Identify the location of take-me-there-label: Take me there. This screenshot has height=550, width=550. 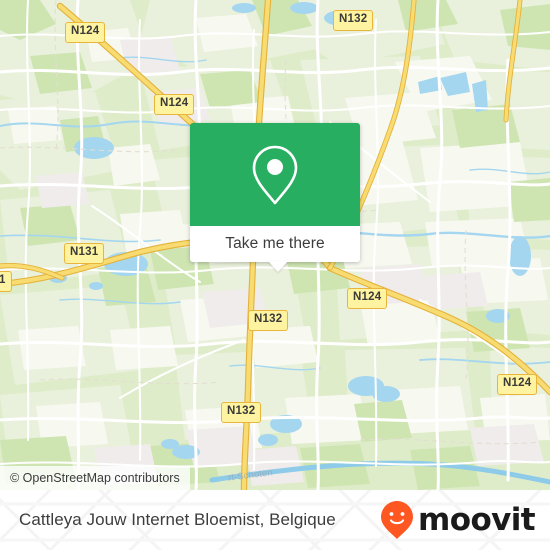
(275, 243).